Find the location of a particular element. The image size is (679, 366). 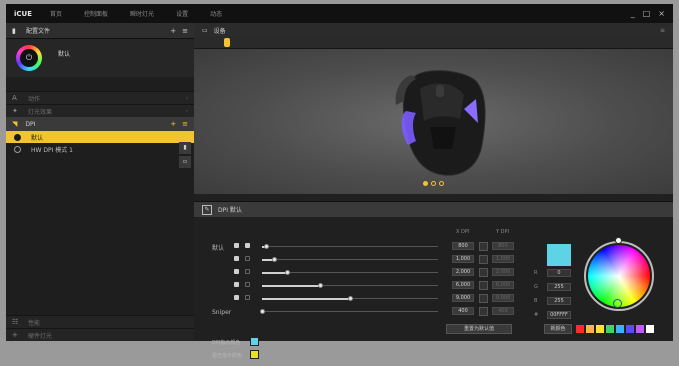

dpi-slider-fill is located at coordinates (291, 285).